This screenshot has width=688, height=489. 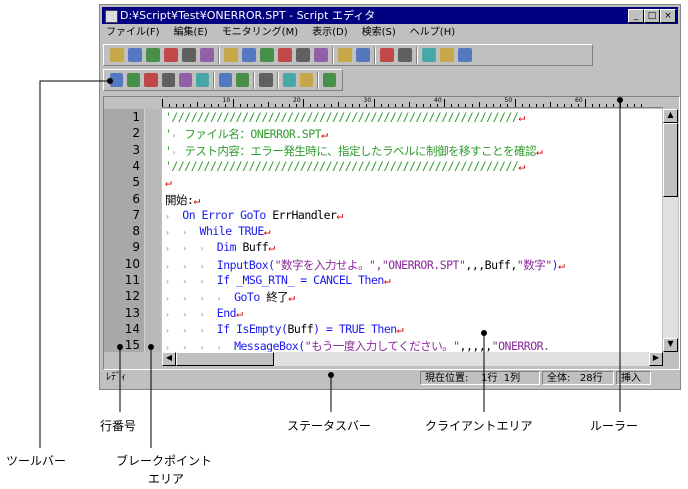 I want to click on callout-ruler: ルーラー, so click(x=614, y=426).